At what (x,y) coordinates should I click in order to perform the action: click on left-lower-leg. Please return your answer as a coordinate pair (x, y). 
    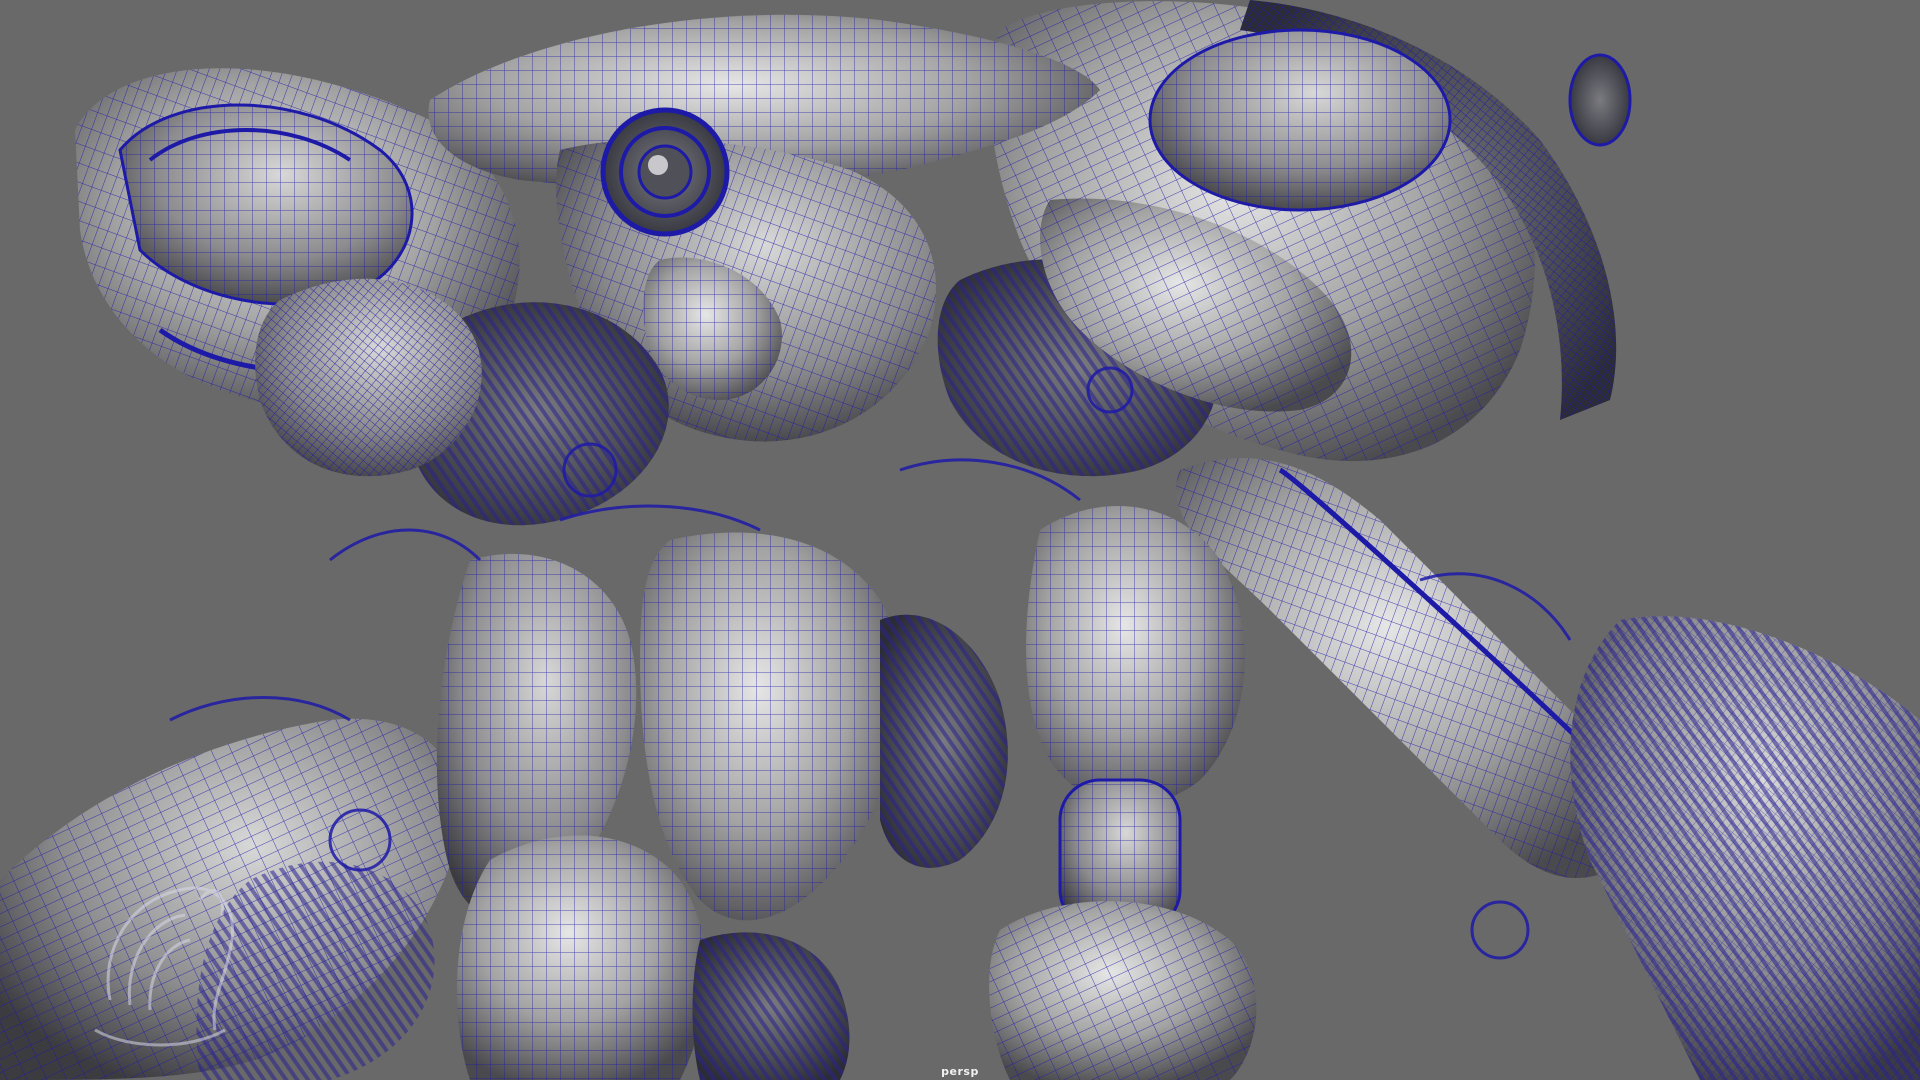
    Looking at the image, I should click on (231, 899).